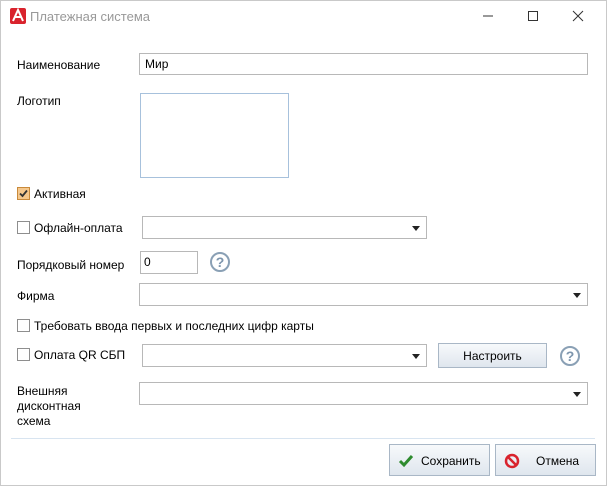 The width and height of the screenshot is (607, 486). Describe the element at coordinates (39, 101) in the screenshot. I see `logo-label: Логотип` at that location.